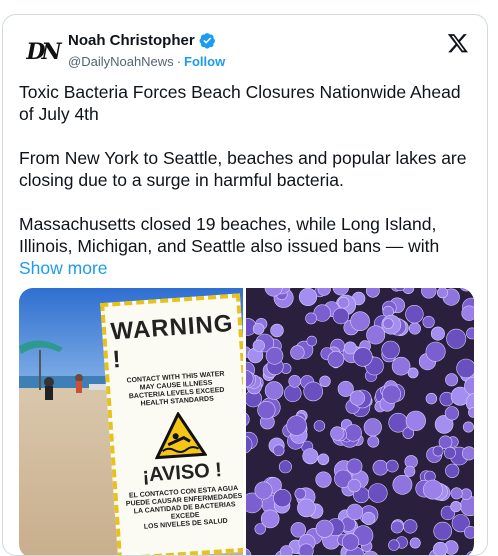 This screenshot has width=498, height=556. What do you see at coordinates (204, 61) in the screenshot?
I see `follow-button: Follow` at bounding box center [204, 61].